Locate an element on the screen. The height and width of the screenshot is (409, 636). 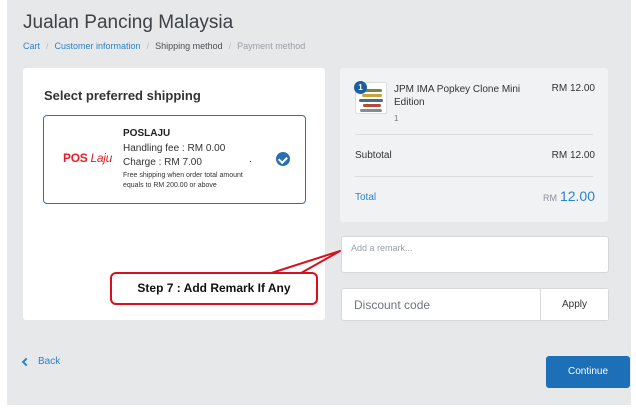
shipping-option-name: POSLAJU is located at coordinates (147, 133).